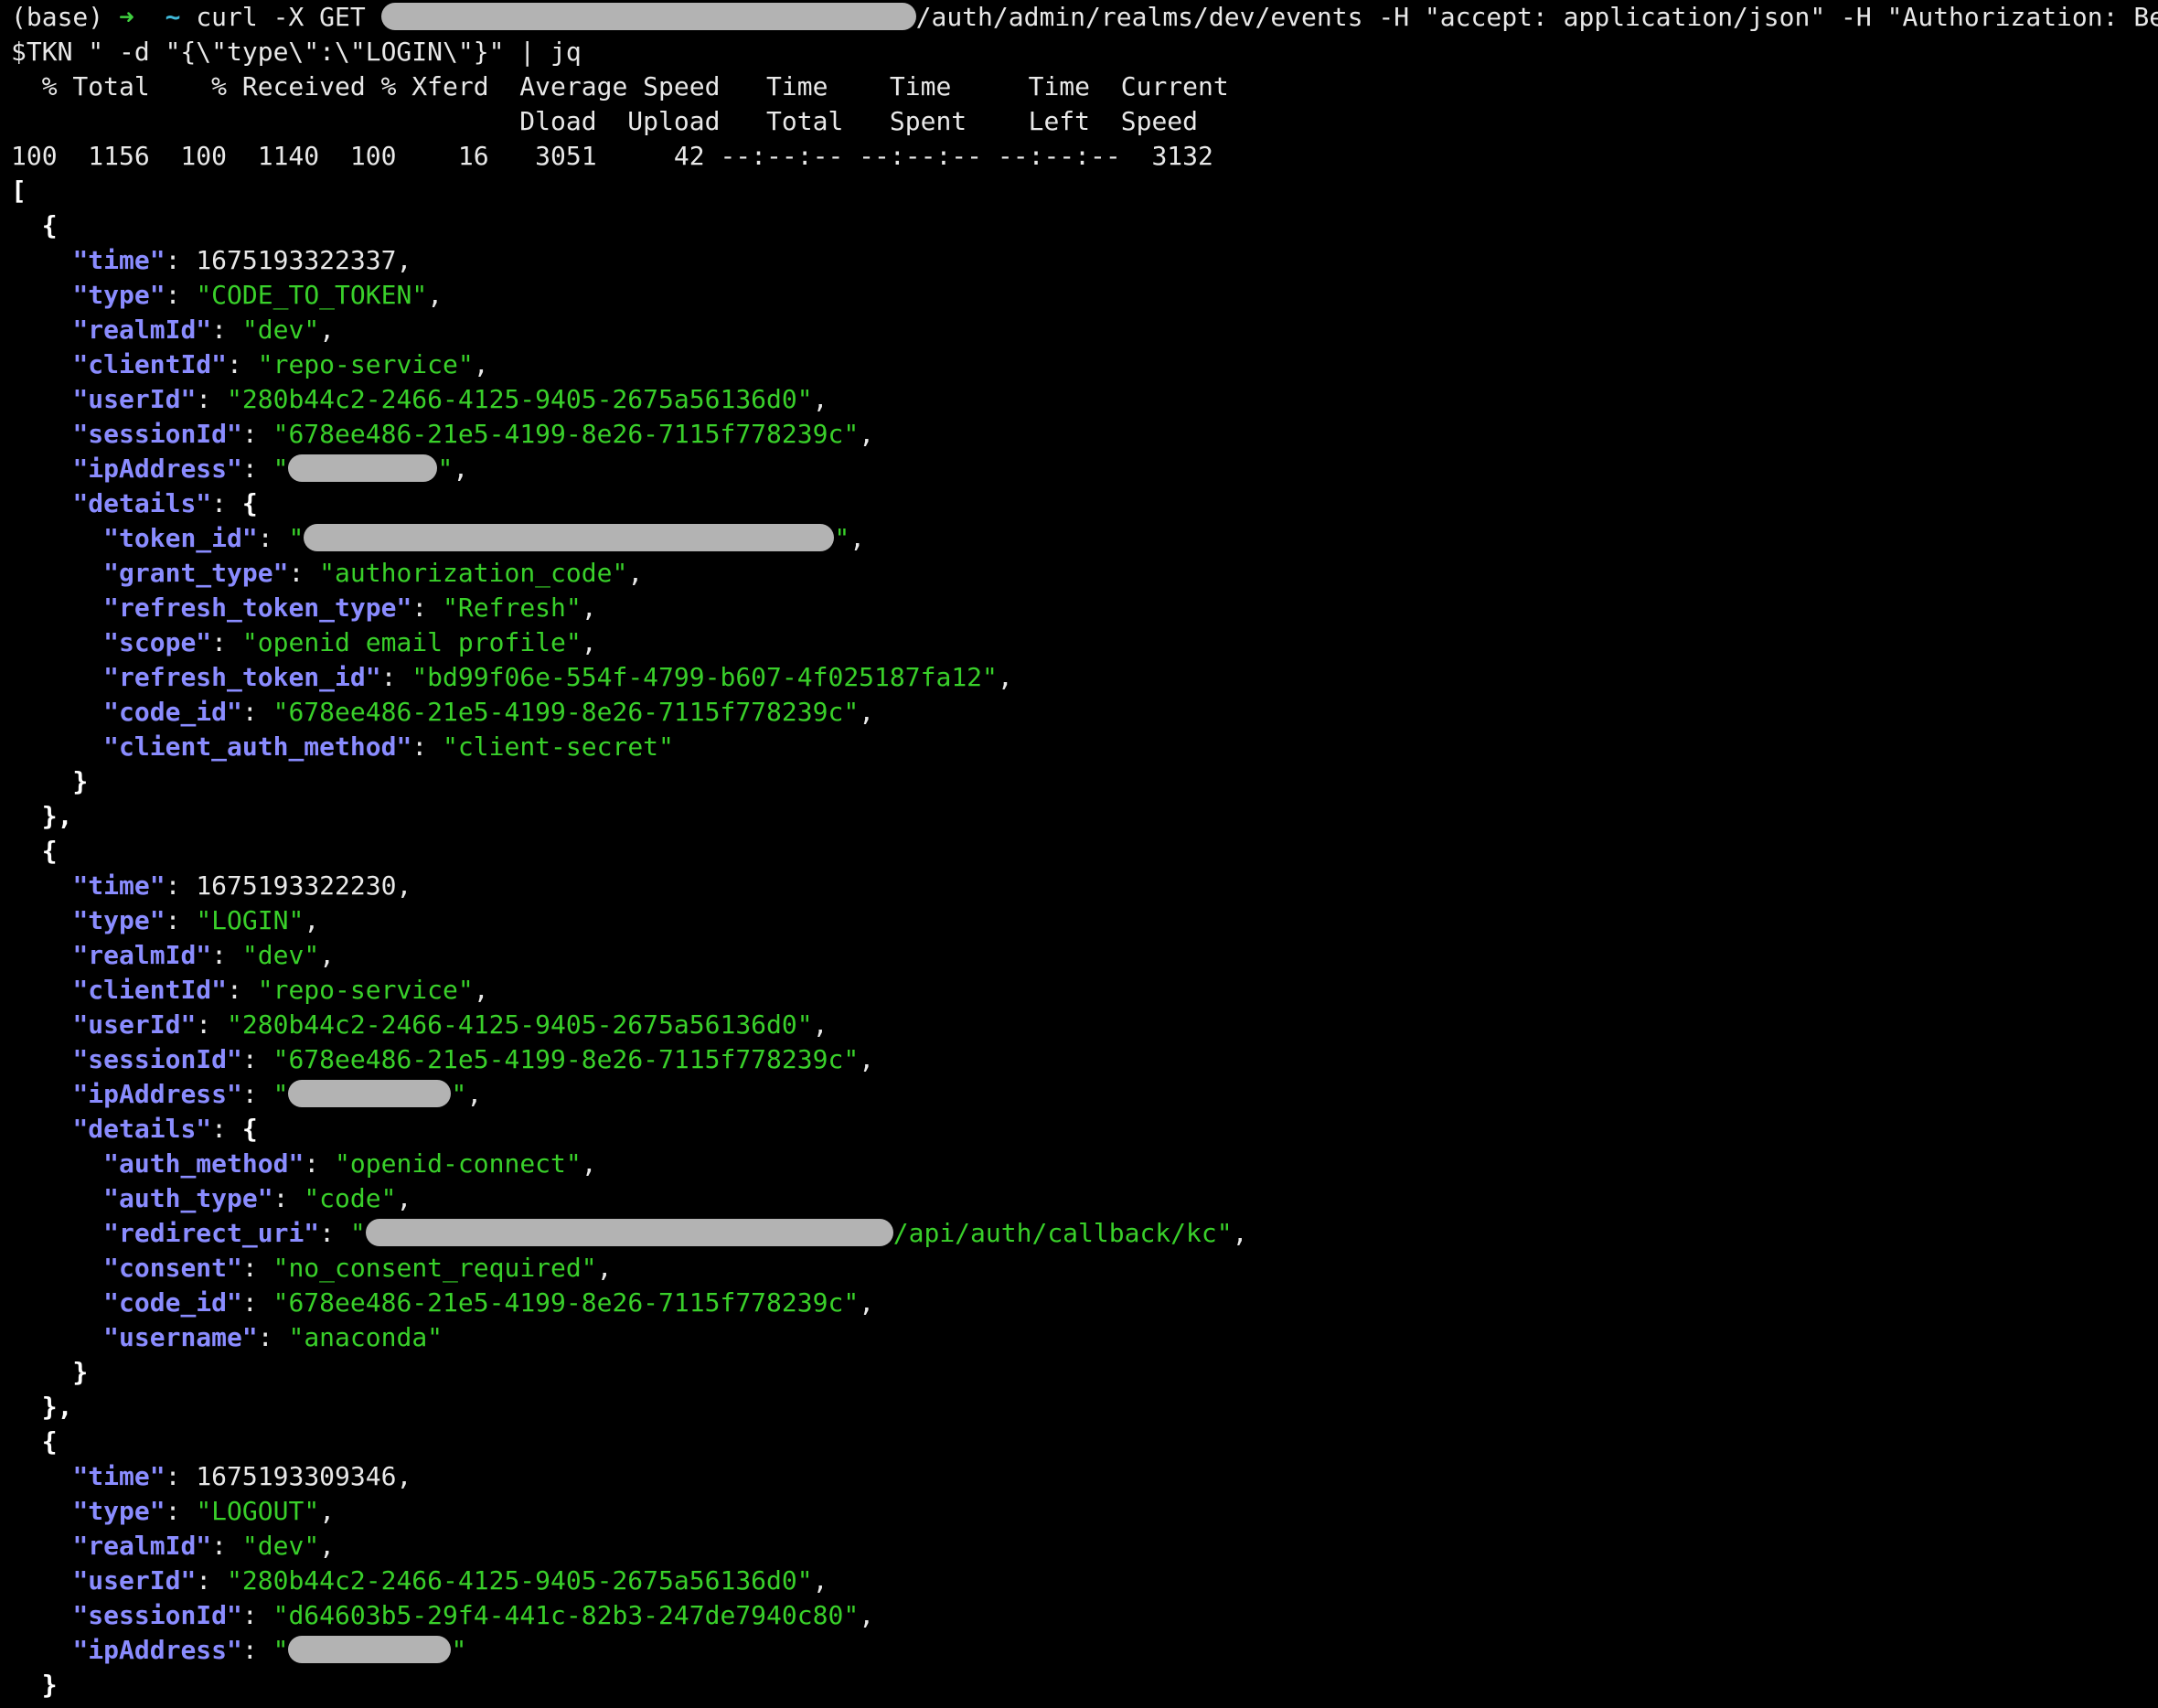  Describe the element at coordinates (257, 295) in the screenshot. I see `json-field-type: "type": "CODE_TO_TOKEN",` at that location.